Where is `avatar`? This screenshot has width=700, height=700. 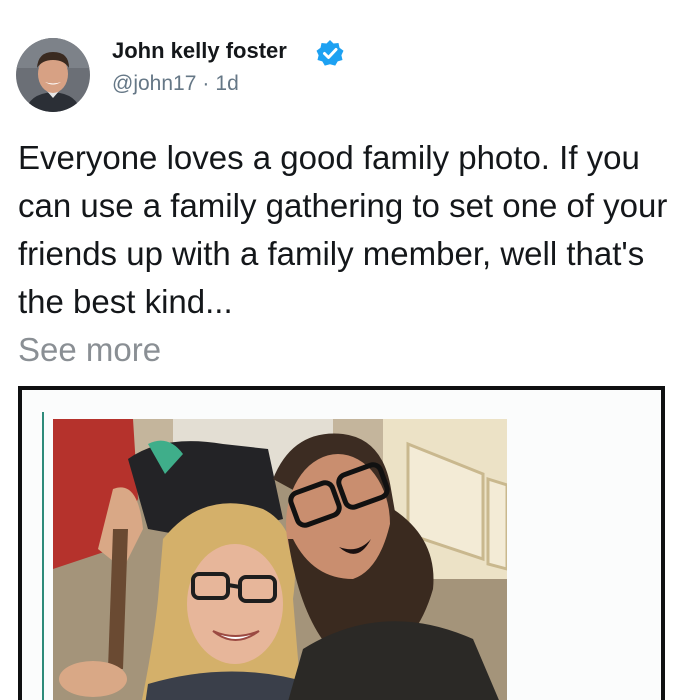 avatar is located at coordinates (53, 75).